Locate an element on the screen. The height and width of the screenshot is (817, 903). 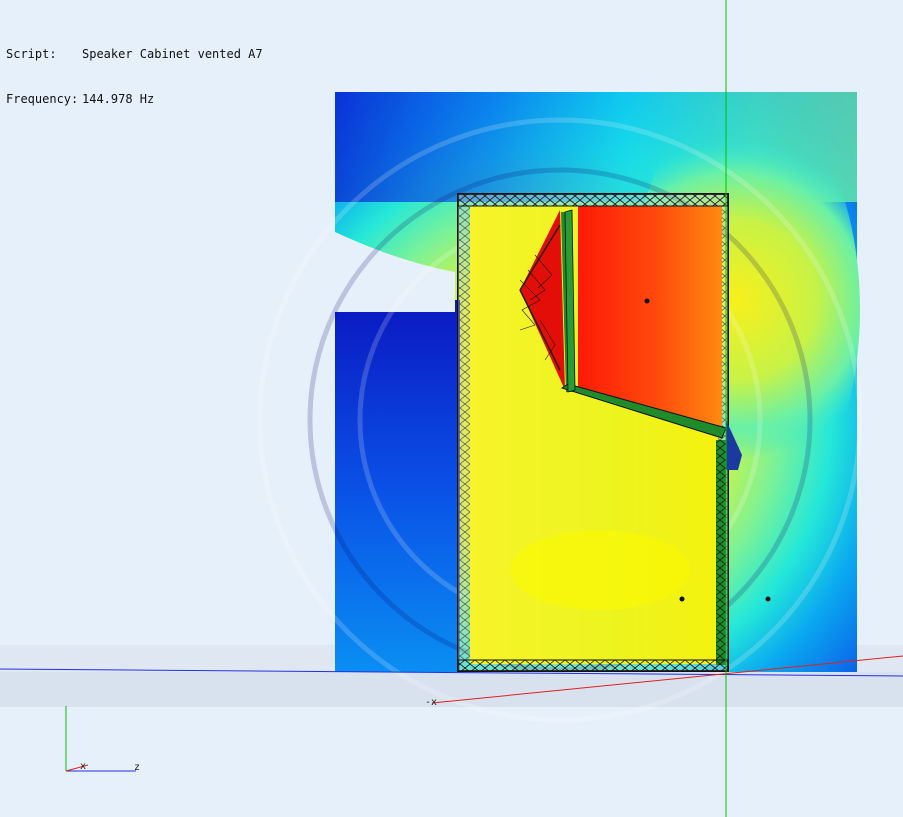
frequency-row: Frequency: 144.978 Hz is located at coordinates (134, 99).